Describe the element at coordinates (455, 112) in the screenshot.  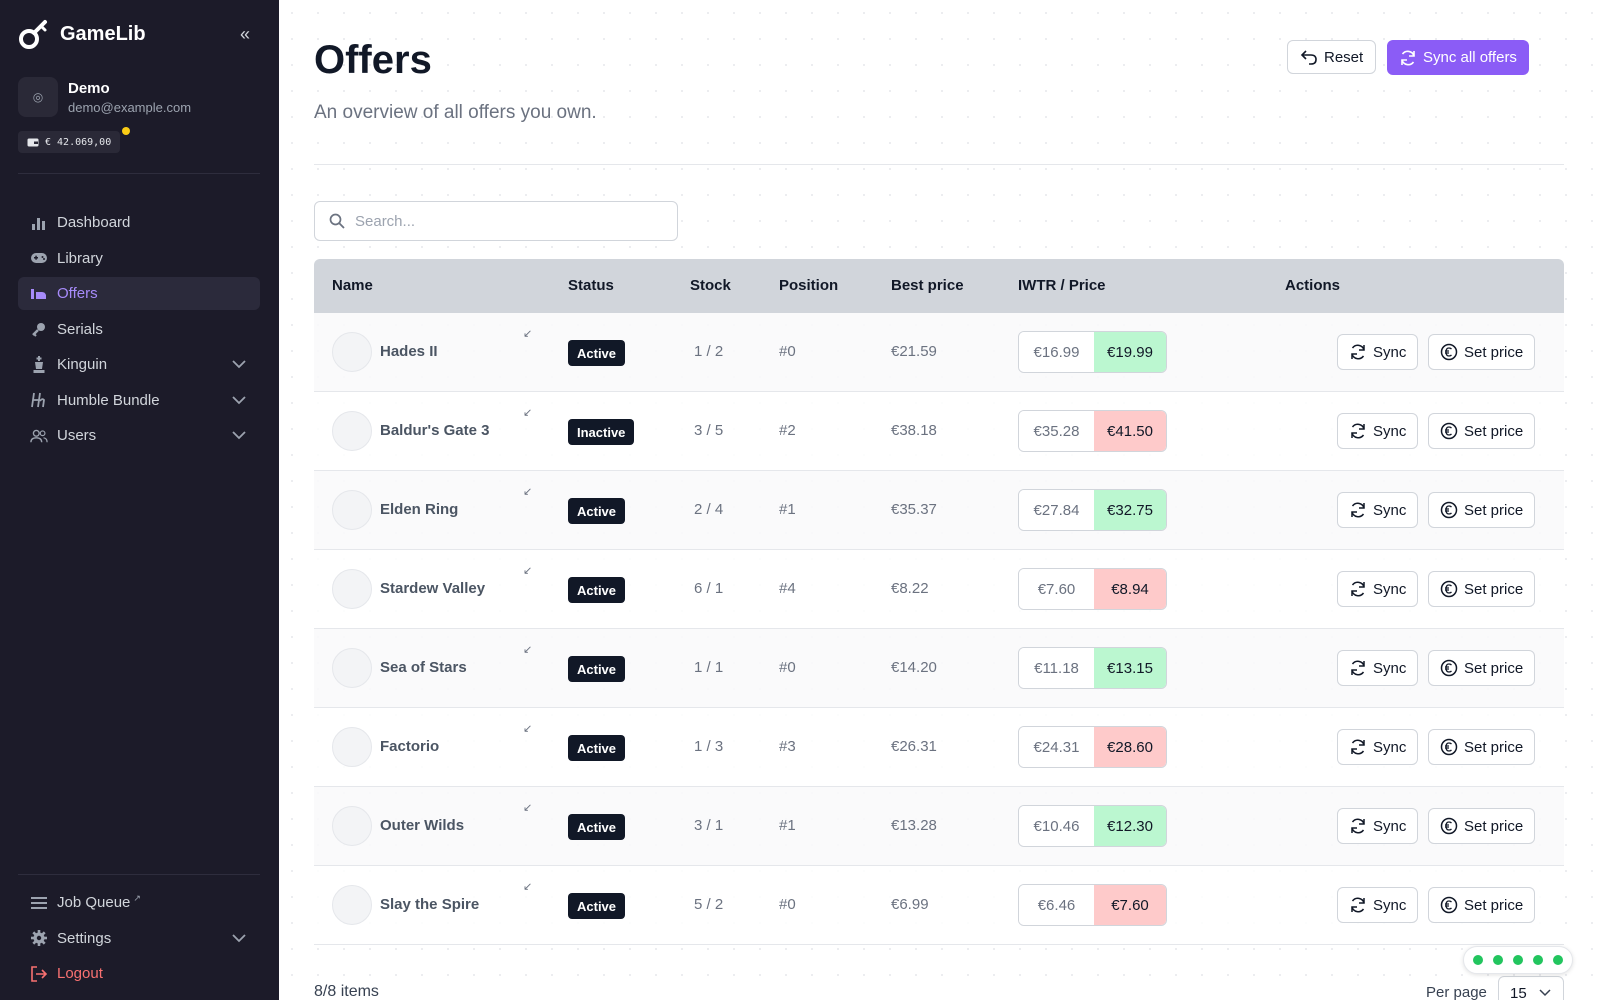
I see `page-subtitle: An overview of all offers you own.` at that location.